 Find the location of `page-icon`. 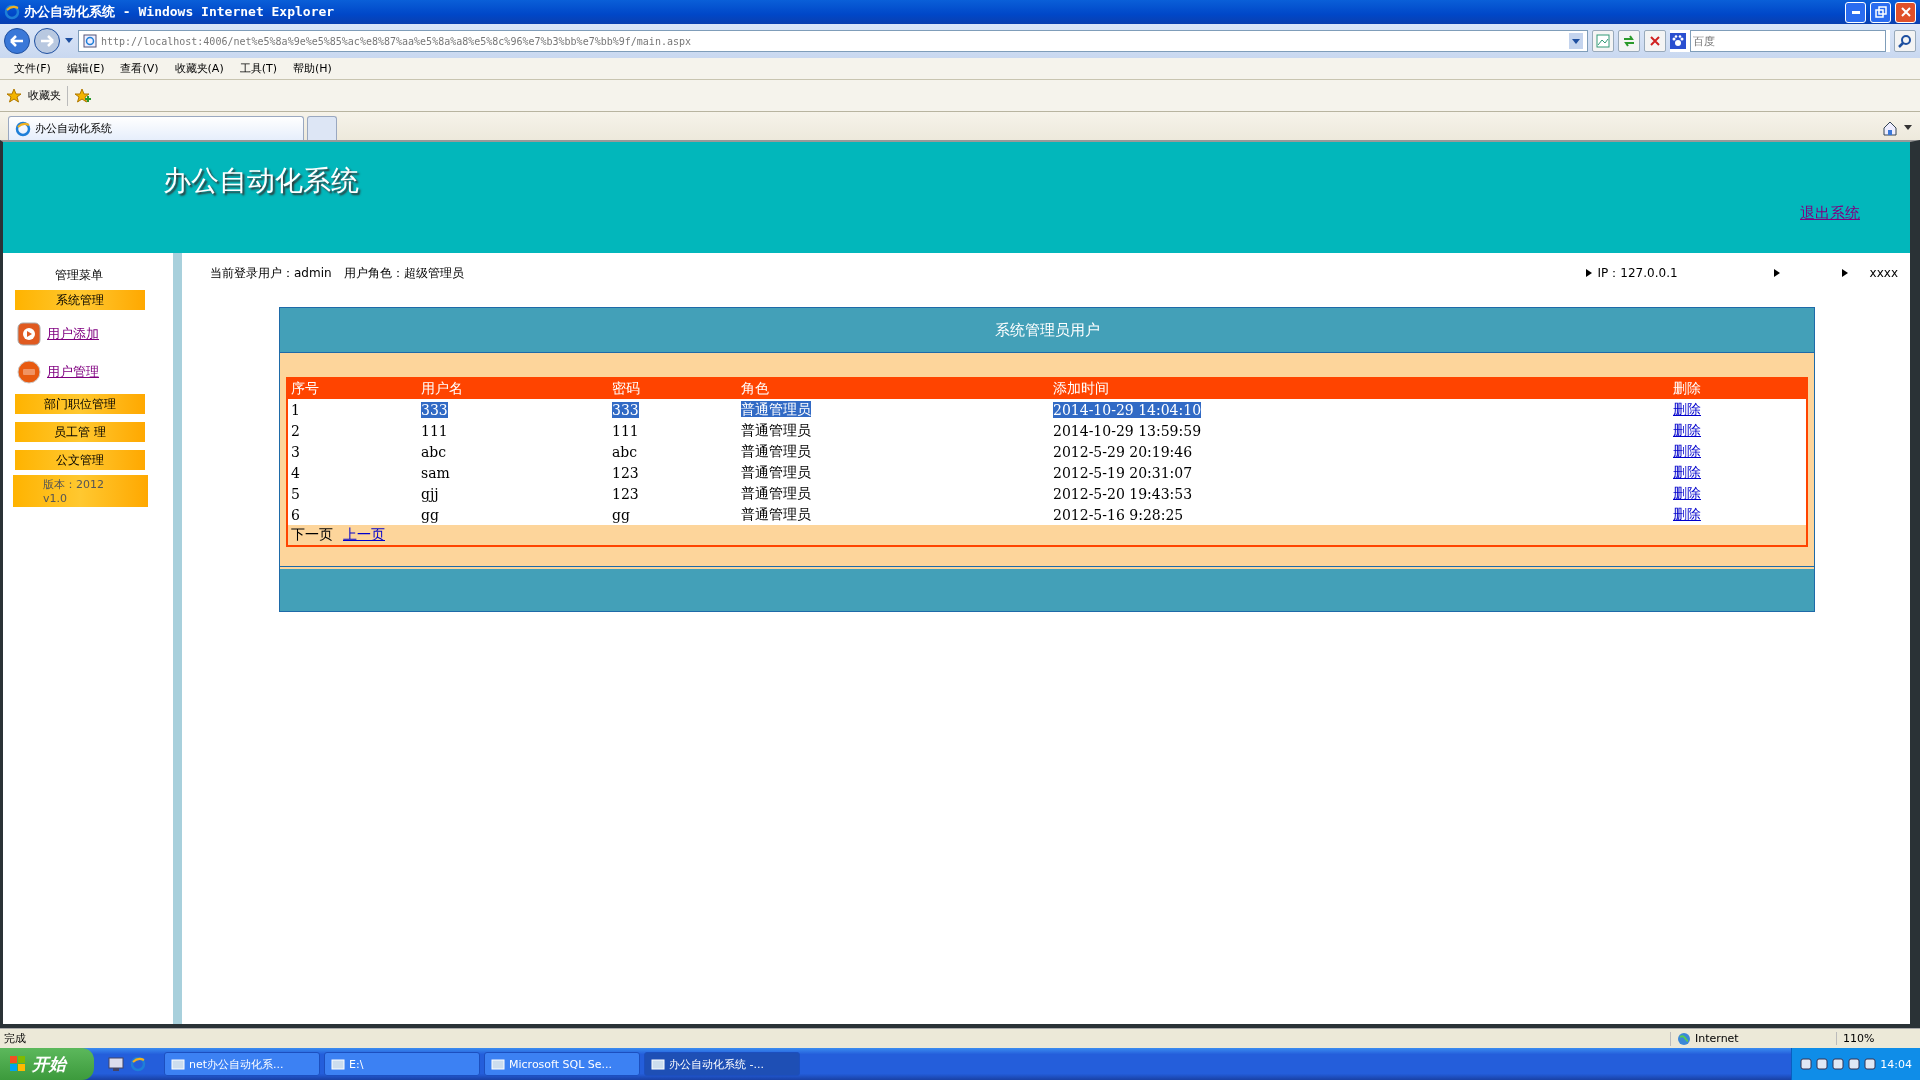

page-icon is located at coordinates (90, 41).